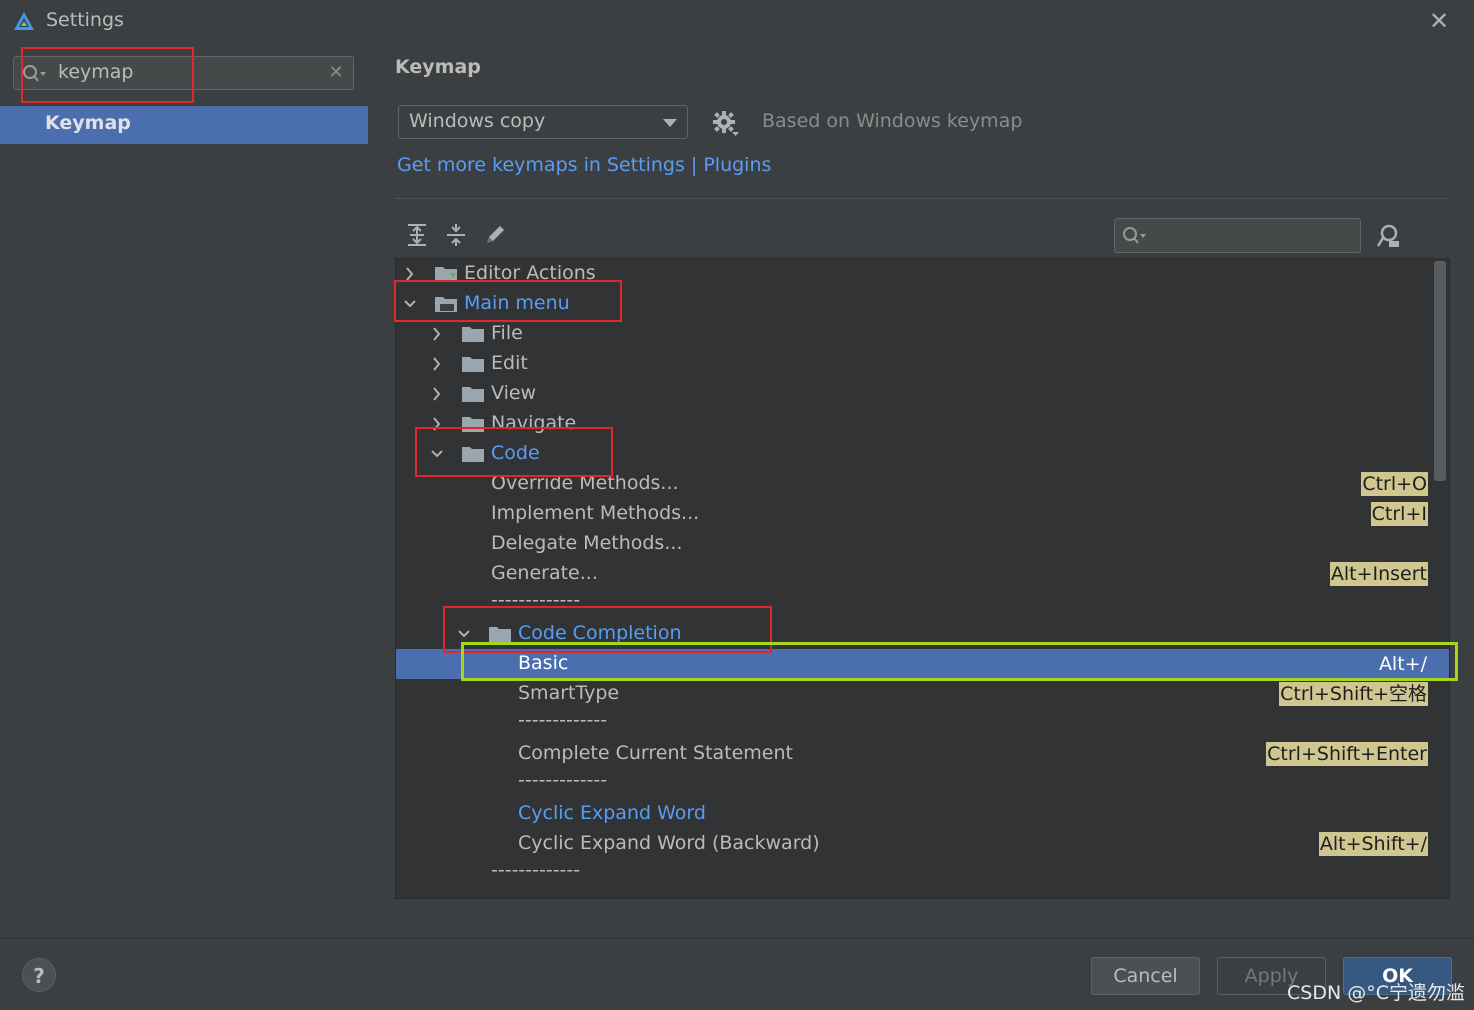  I want to click on annotation-box-basic, so click(959, 661).